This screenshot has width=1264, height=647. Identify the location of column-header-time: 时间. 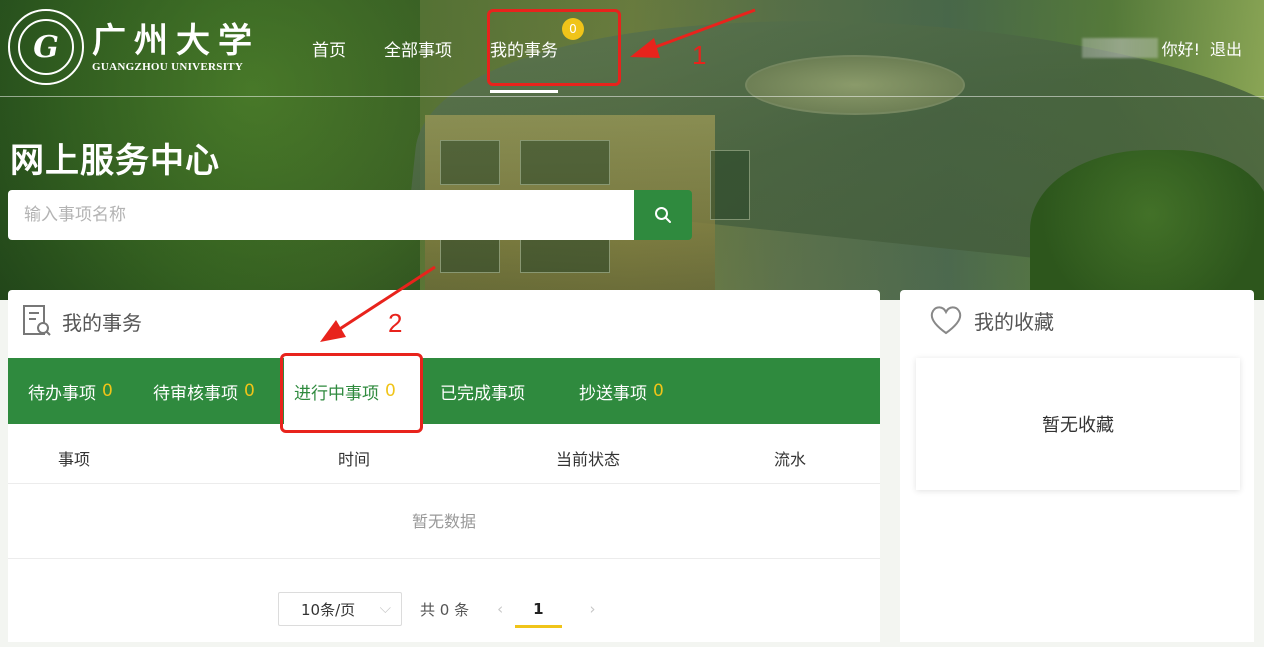
(354, 459).